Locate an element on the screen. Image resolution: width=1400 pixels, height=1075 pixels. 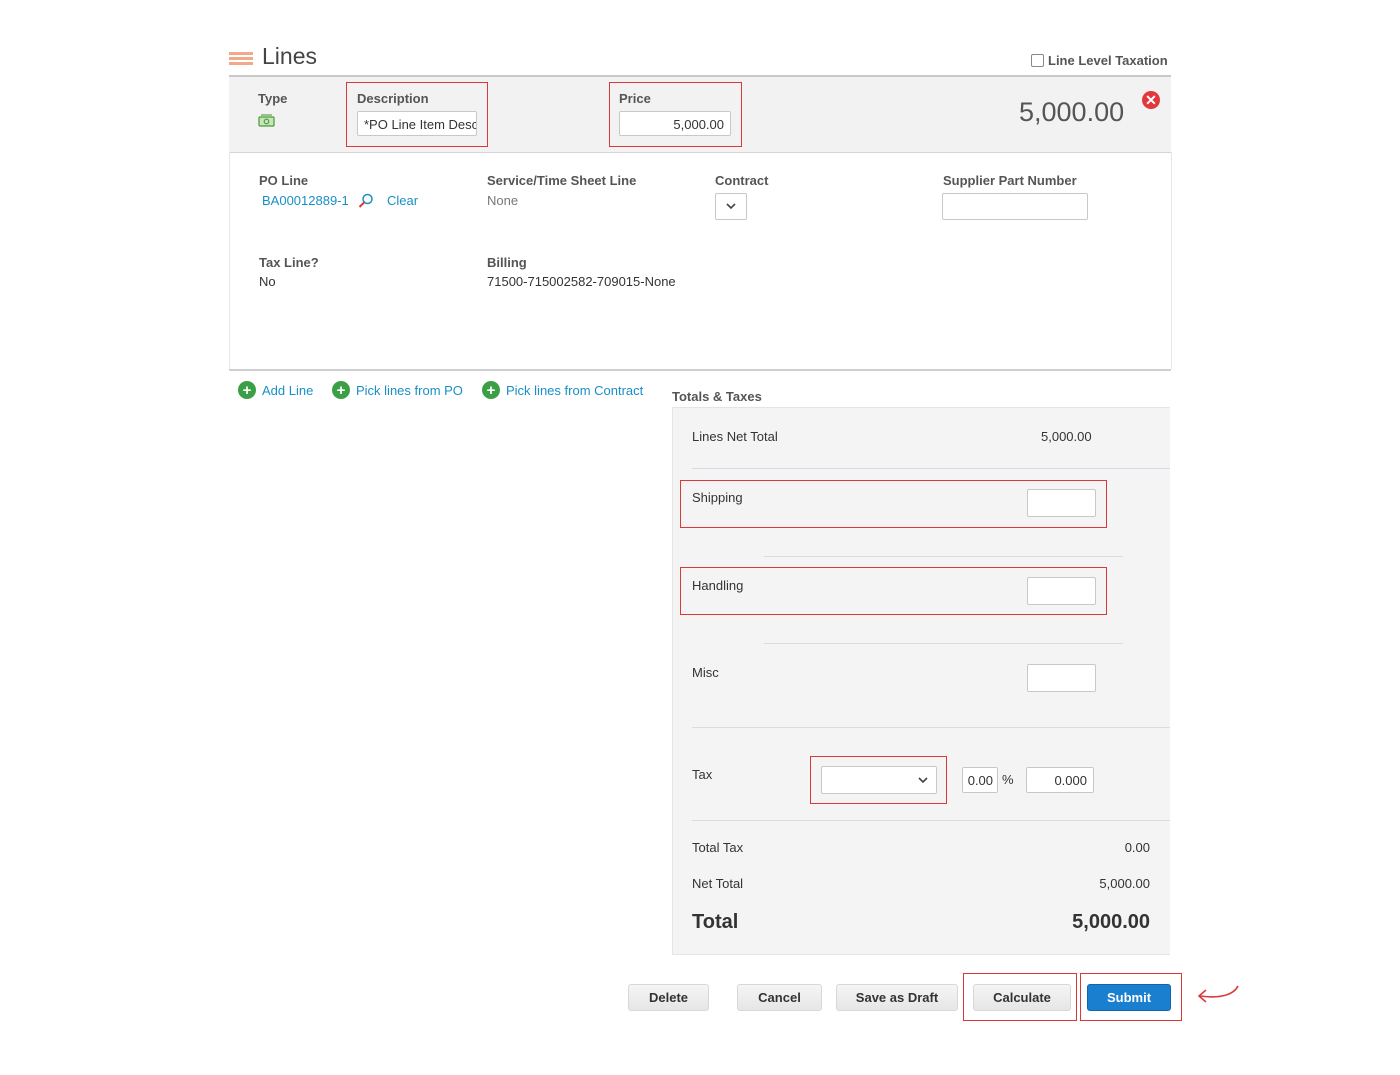
line-level-taxation-toggle: Line Level Taxation is located at coordinates (1099, 60).